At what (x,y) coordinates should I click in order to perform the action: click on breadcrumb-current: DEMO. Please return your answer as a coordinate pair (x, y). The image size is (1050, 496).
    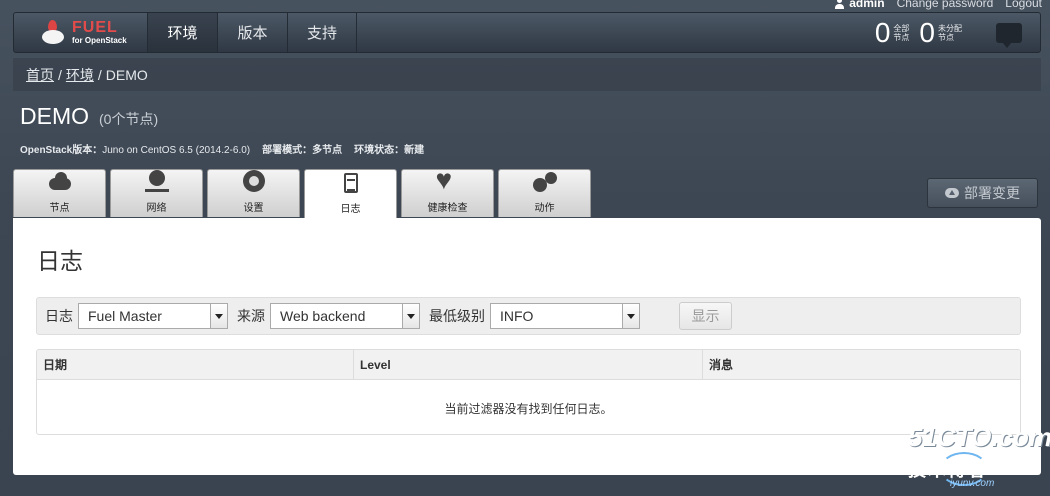
    Looking at the image, I should click on (126, 74).